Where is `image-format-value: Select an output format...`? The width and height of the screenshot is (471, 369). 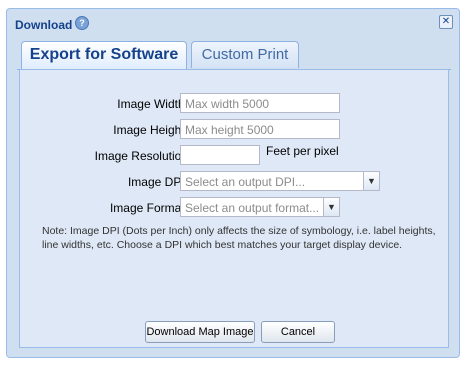 image-format-value: Select an output format... is located at coordinates (252, 208).